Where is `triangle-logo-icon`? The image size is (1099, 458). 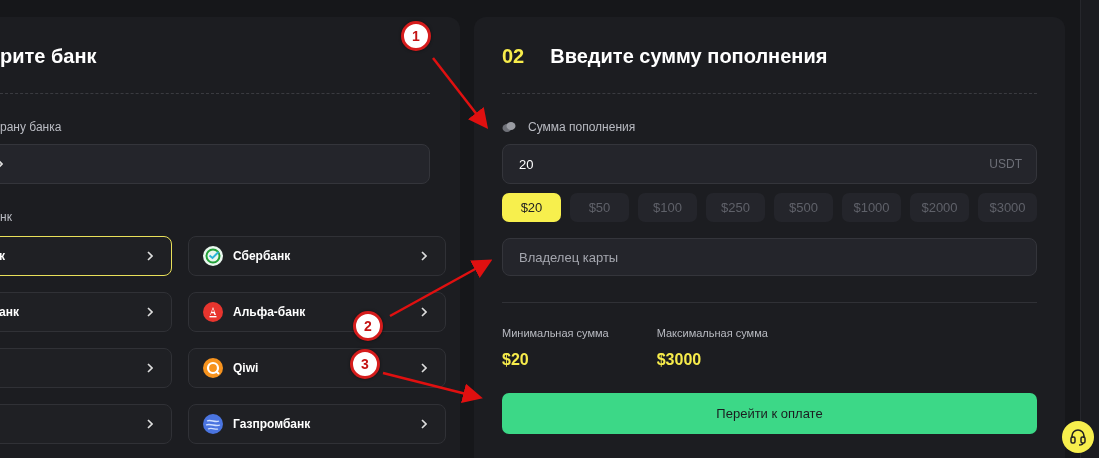 triangle-logo-icon is located at coordinates (213, 312).